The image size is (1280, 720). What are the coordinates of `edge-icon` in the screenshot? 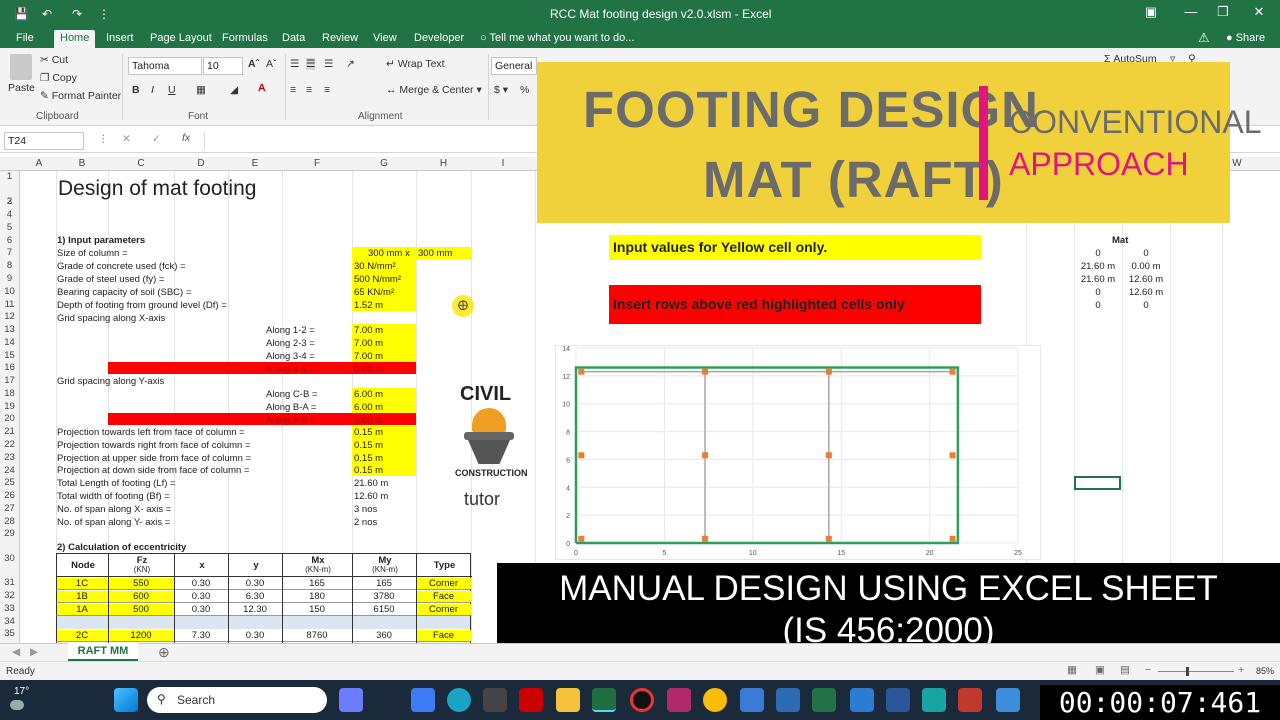 It's located at (459, 700).